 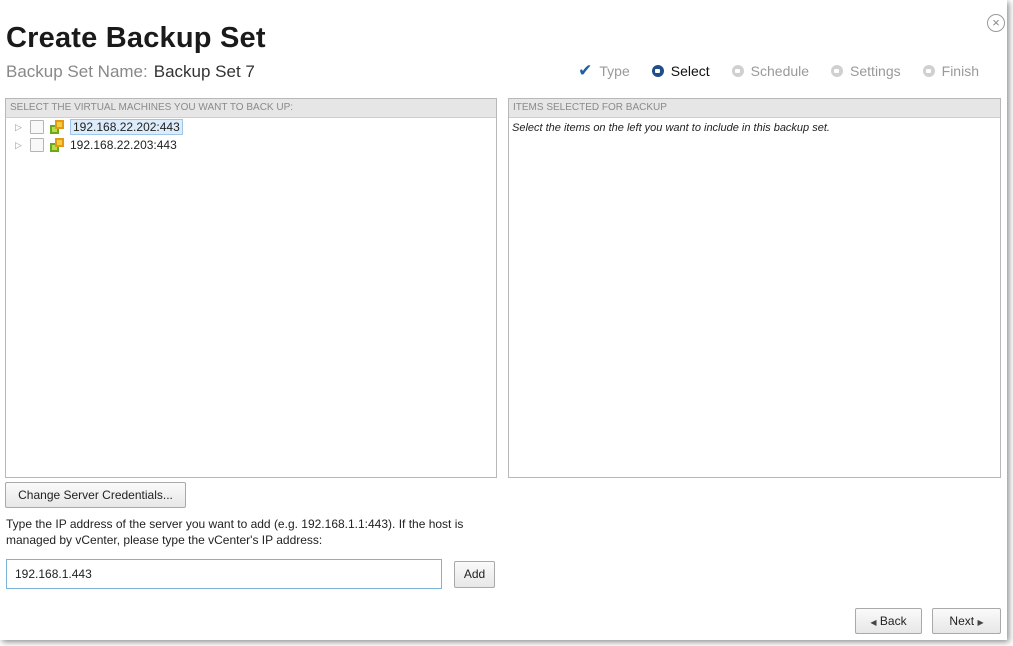 What do you see at coordinates (754, 108) in the screenshot?
I see `selected-items-header: ITEMS SELECTED FOR BACKUP` at bounding box center [754, 108].